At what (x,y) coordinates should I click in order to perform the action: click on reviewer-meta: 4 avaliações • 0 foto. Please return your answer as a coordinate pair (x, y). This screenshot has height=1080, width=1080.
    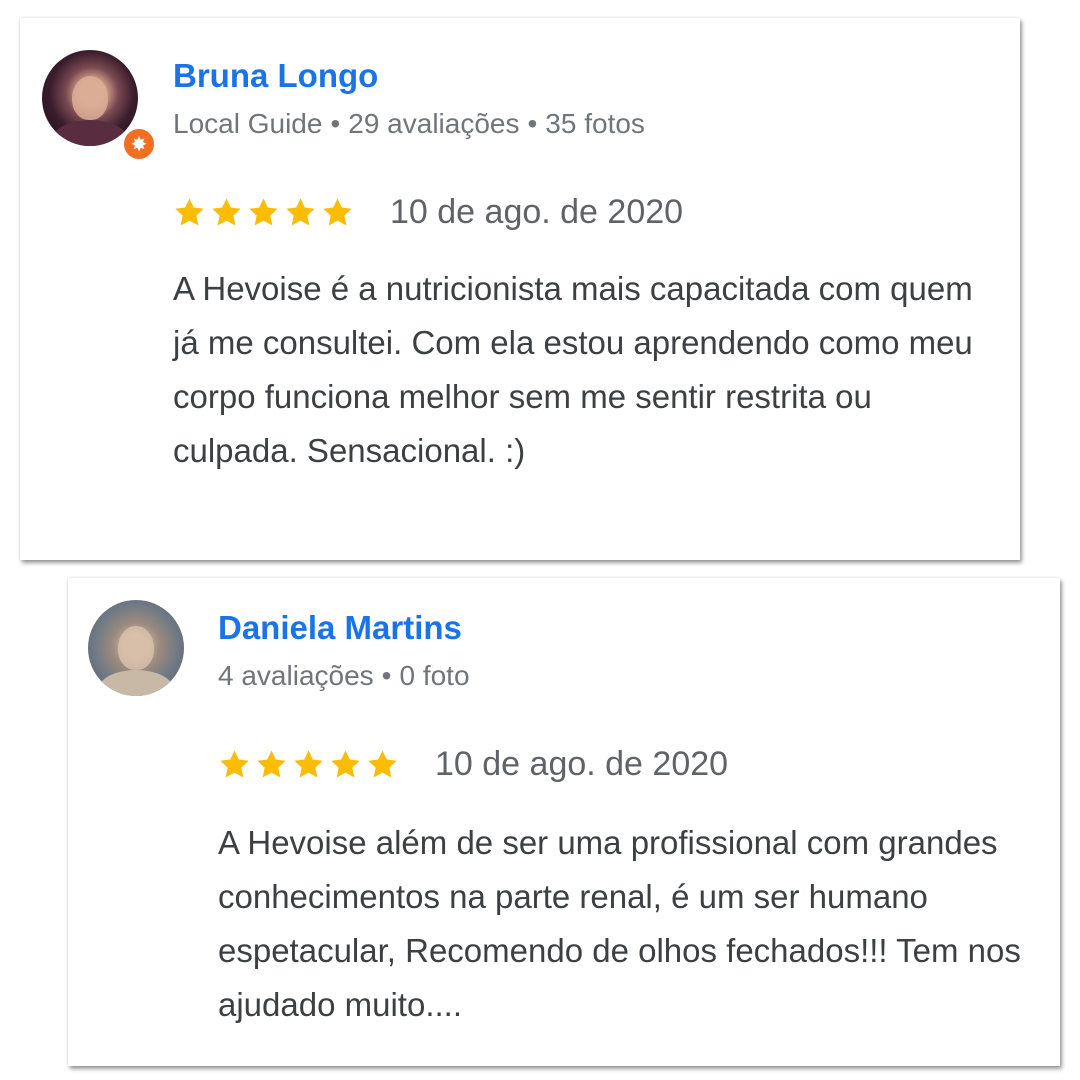
    Looking at the image, I should click on (633, 676).